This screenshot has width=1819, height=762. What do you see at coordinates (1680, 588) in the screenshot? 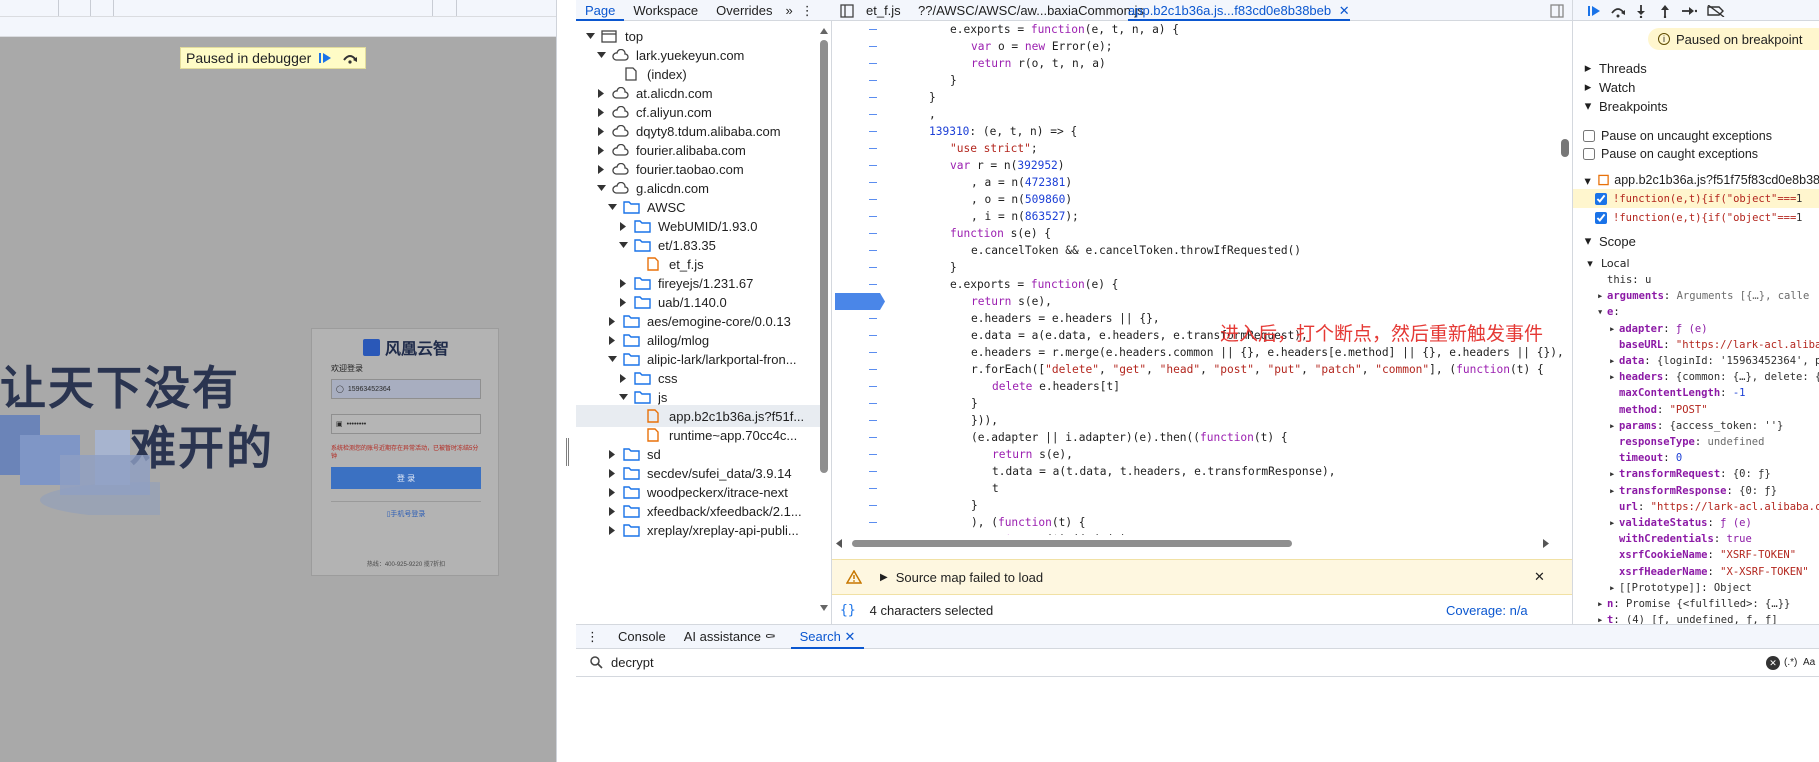
I see `scope-variable: ▸ [[Prototype]]: Object` at bounding box center [1680, 588].